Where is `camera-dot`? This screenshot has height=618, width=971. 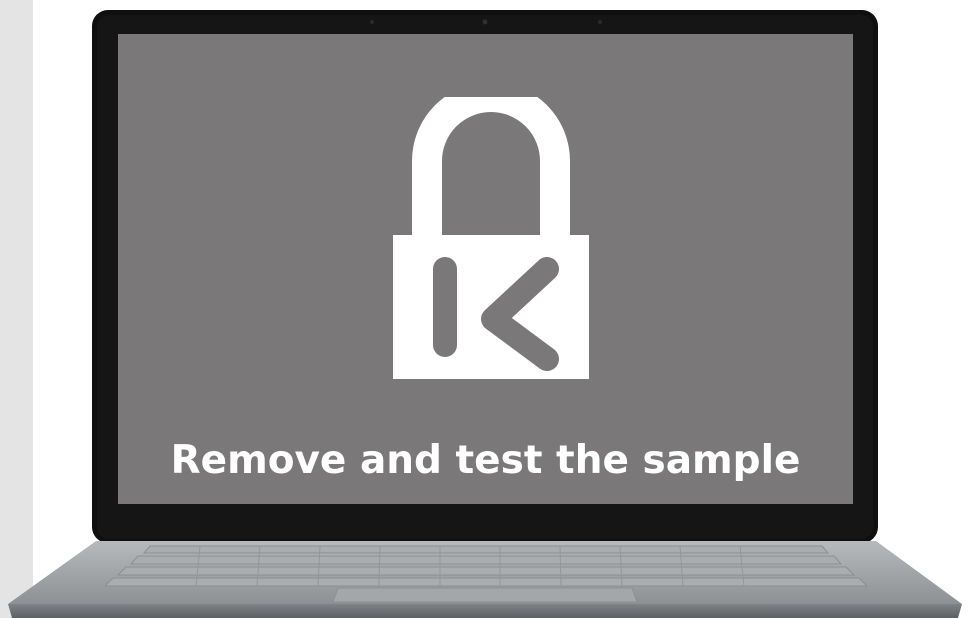
camera-dot is located at coordinates (485, 22).